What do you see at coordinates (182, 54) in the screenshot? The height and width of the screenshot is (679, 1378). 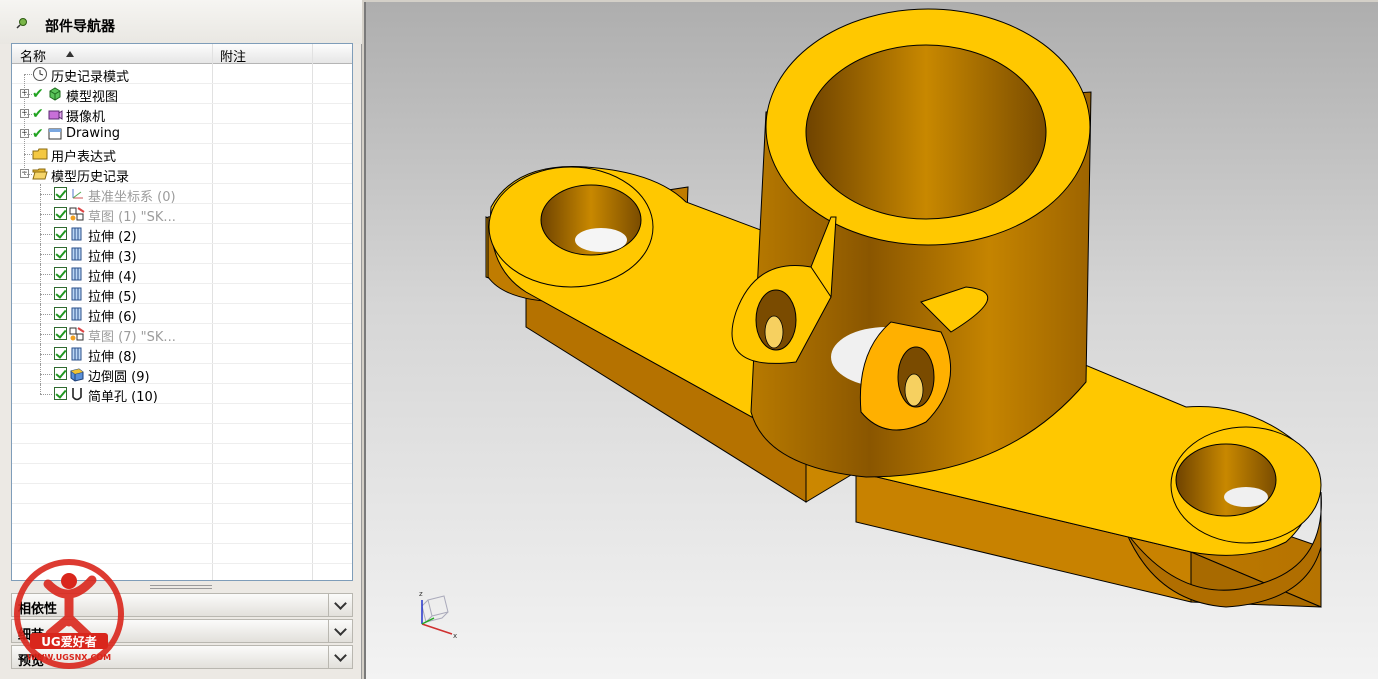 I see `tree-header: 名称 附注` at bounding box center [182, 54].